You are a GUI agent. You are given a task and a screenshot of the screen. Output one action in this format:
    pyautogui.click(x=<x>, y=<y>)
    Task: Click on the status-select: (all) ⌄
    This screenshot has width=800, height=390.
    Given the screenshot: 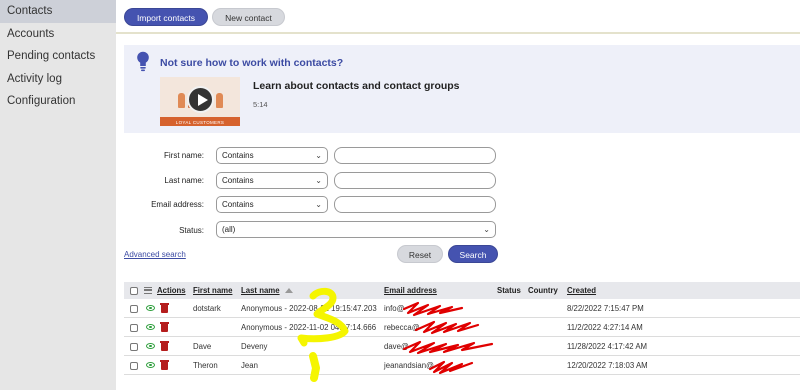 What is the action you would take?
    pyautogui.click(x=356, y=229)
    